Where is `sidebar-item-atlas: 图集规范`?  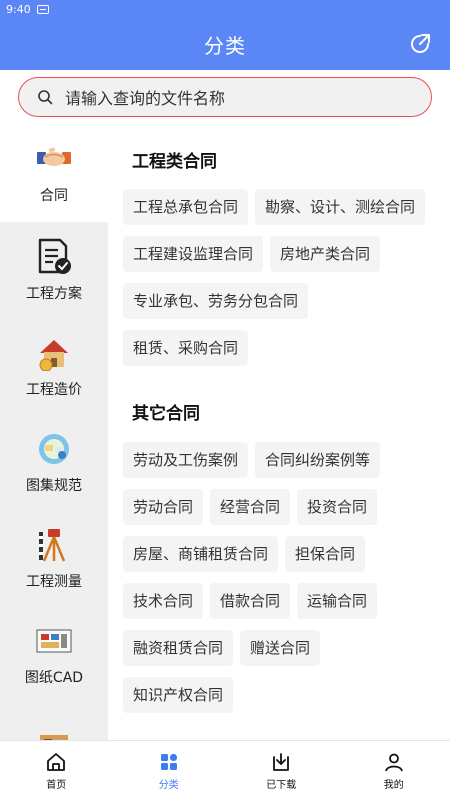
sidebar-item-atlas: 图集规范 is located at coordinates (54, 462).